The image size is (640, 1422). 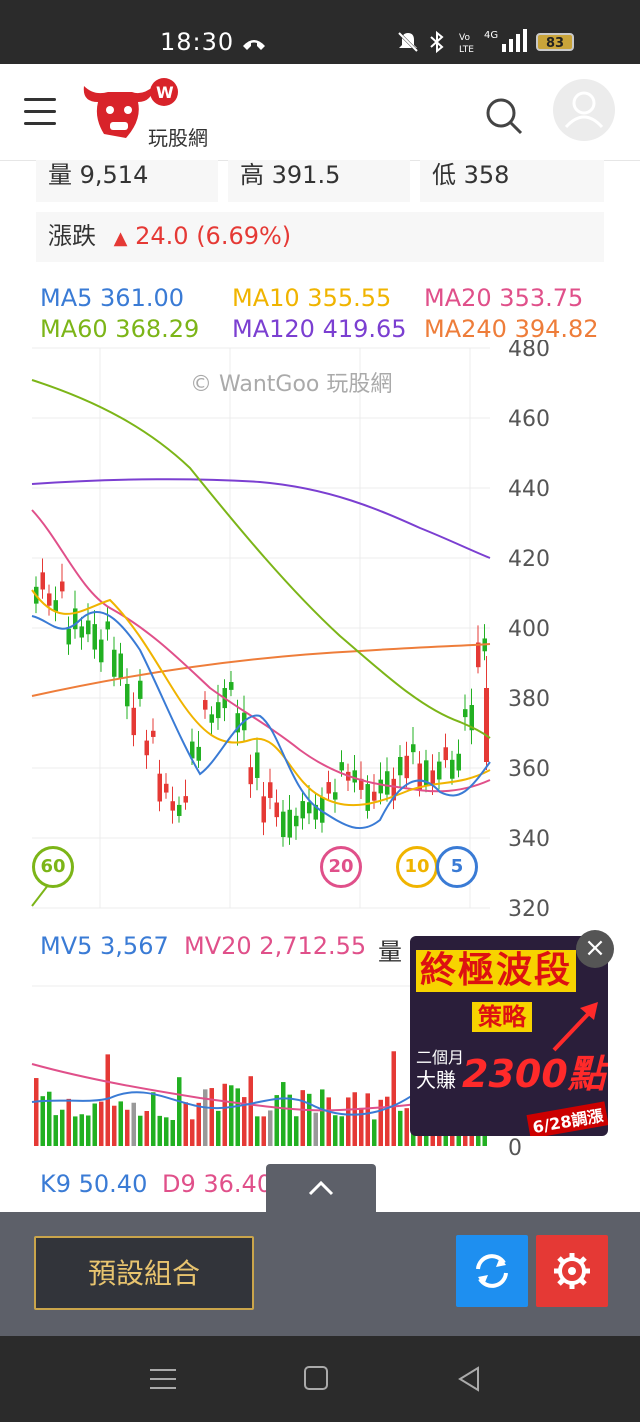 I want to click on missed-call-icon, so click(x=254, y=45).